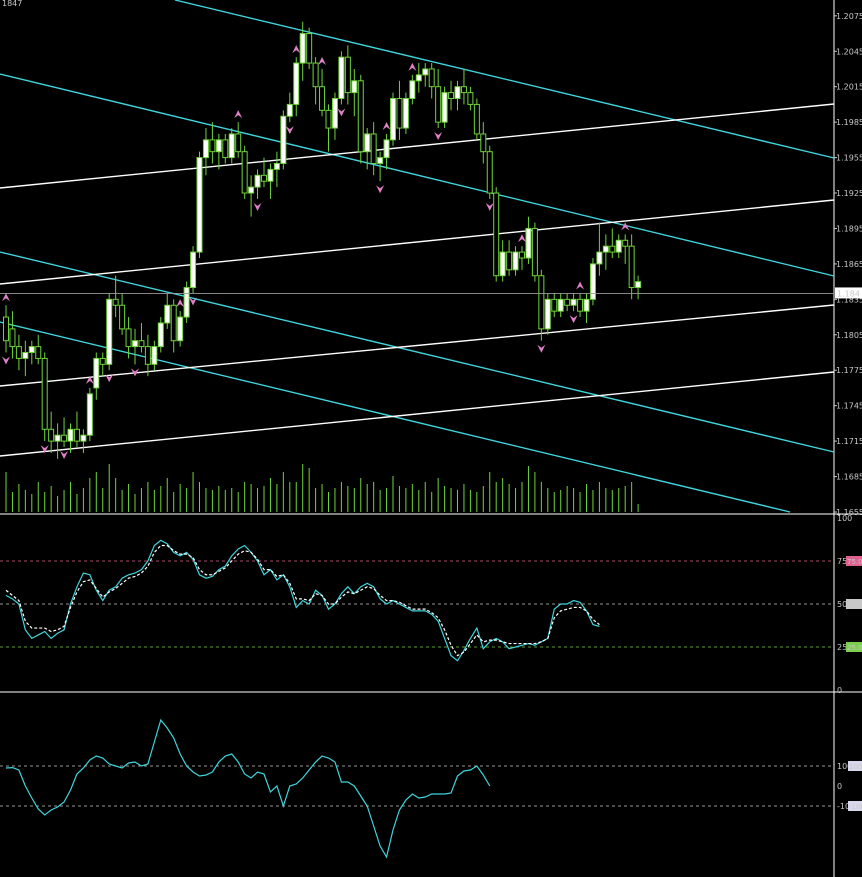 The height and width of the screenshot is (877, 862). What do you see at coordinates (839, 690) in the screenshot?
I see `stoch-tick-label: 0` at bounding box center [839, 690].